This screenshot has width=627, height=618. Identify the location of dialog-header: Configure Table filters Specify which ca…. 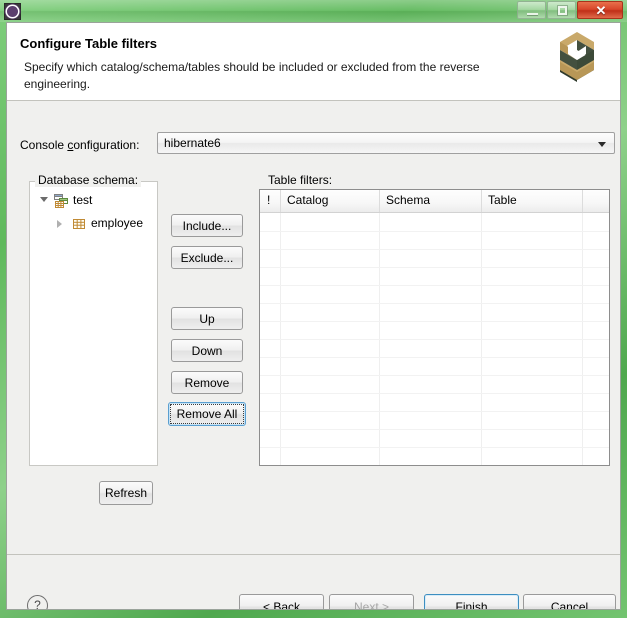
(313, 62).